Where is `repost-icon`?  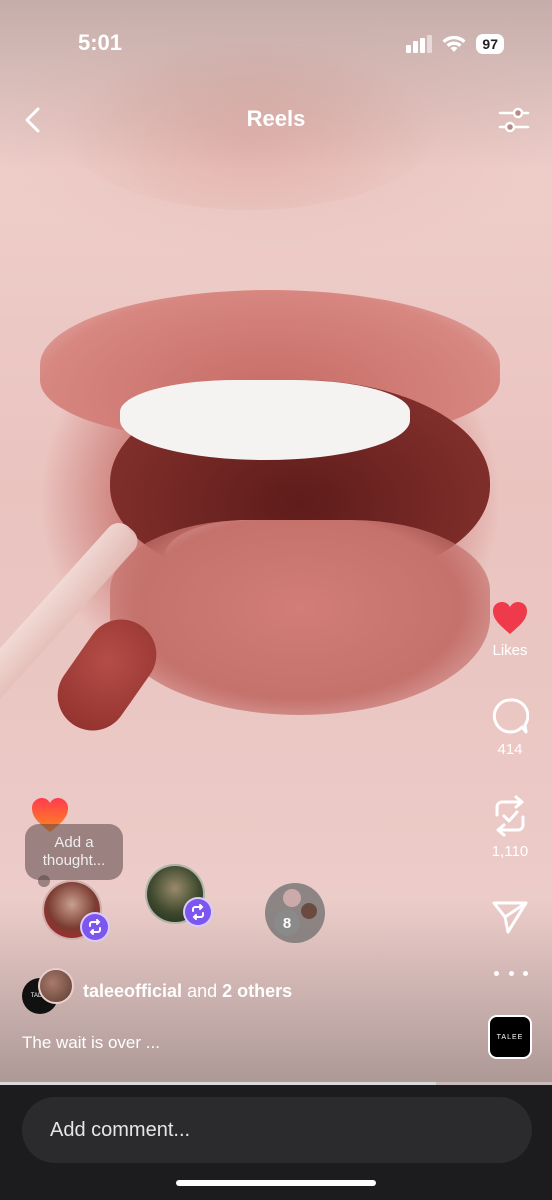
repost-icon is located at coordinates (510, 816).